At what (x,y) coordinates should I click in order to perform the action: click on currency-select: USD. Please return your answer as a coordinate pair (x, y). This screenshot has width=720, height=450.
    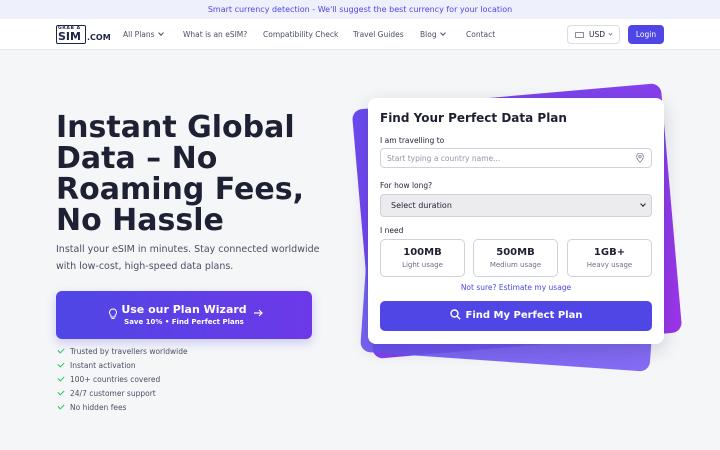
    Looking at the image, I should click on (593, 34).